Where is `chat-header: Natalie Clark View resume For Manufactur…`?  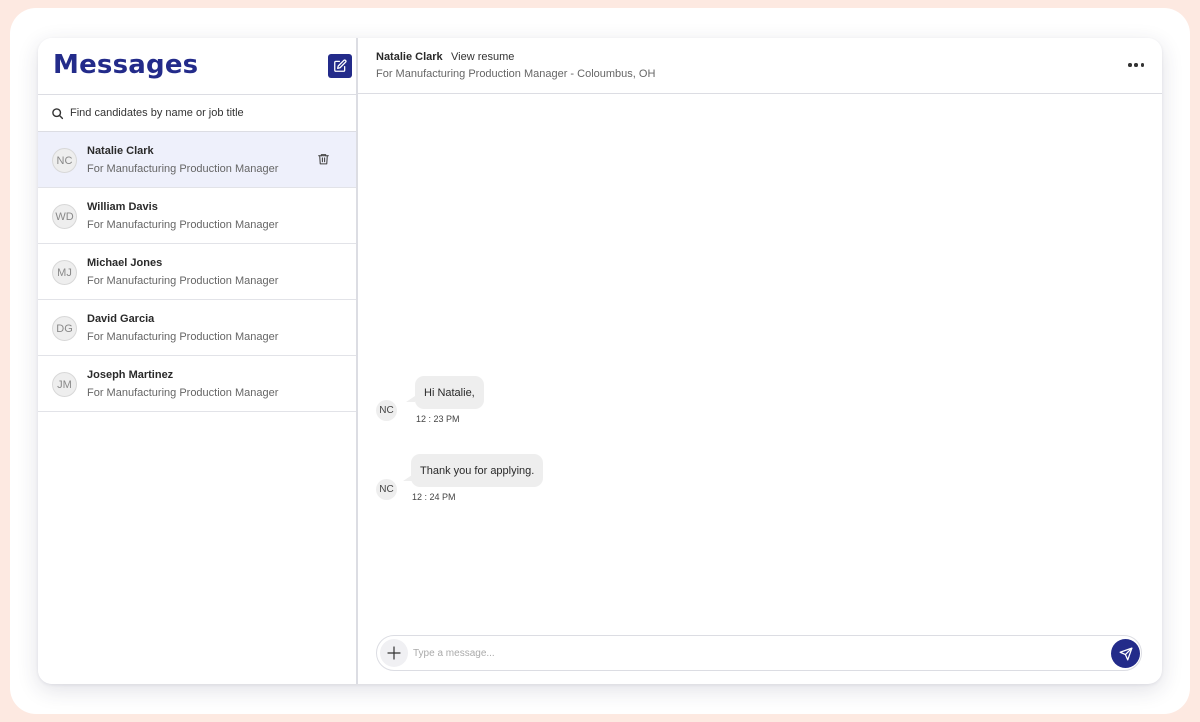 chat-header: Natalie Clark View resume For Manufactur… is located at coordinates (760, 66).